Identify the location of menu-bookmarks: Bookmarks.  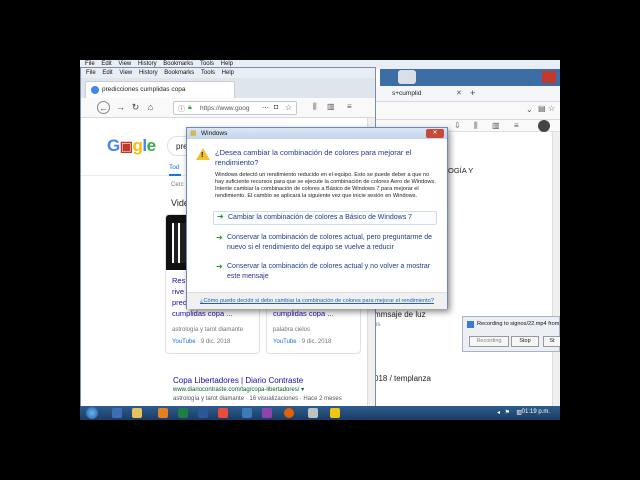
(179, 73).